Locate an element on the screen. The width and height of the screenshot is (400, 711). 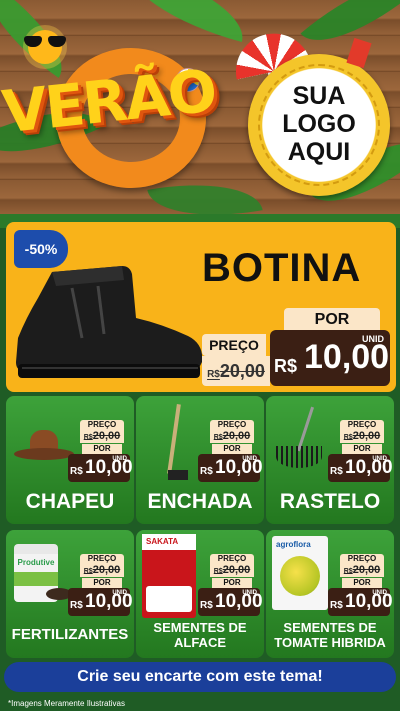
product-name: CHAPEU is located at coordinates (70, 501).